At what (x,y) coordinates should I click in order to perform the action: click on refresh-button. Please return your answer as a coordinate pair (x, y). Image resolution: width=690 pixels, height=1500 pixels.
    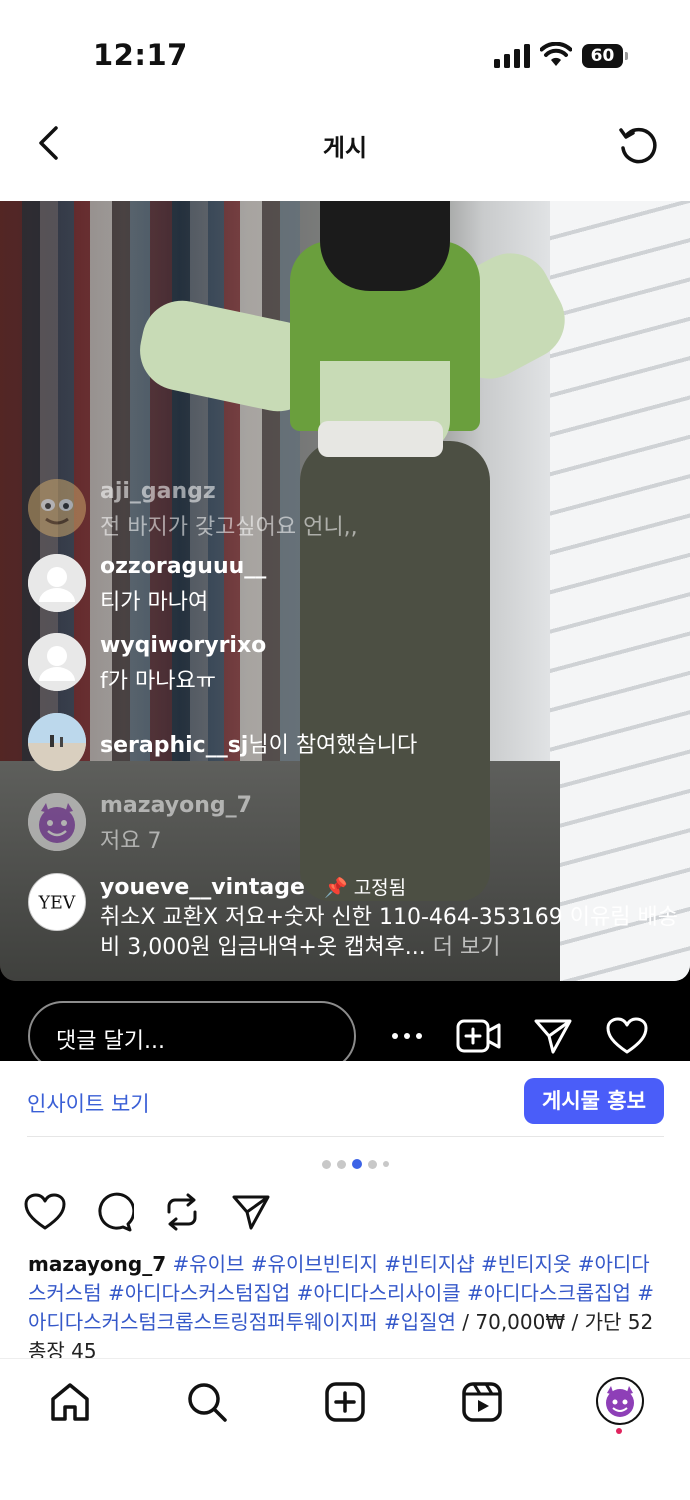
    Looking at the image, I should click on (638, 145).